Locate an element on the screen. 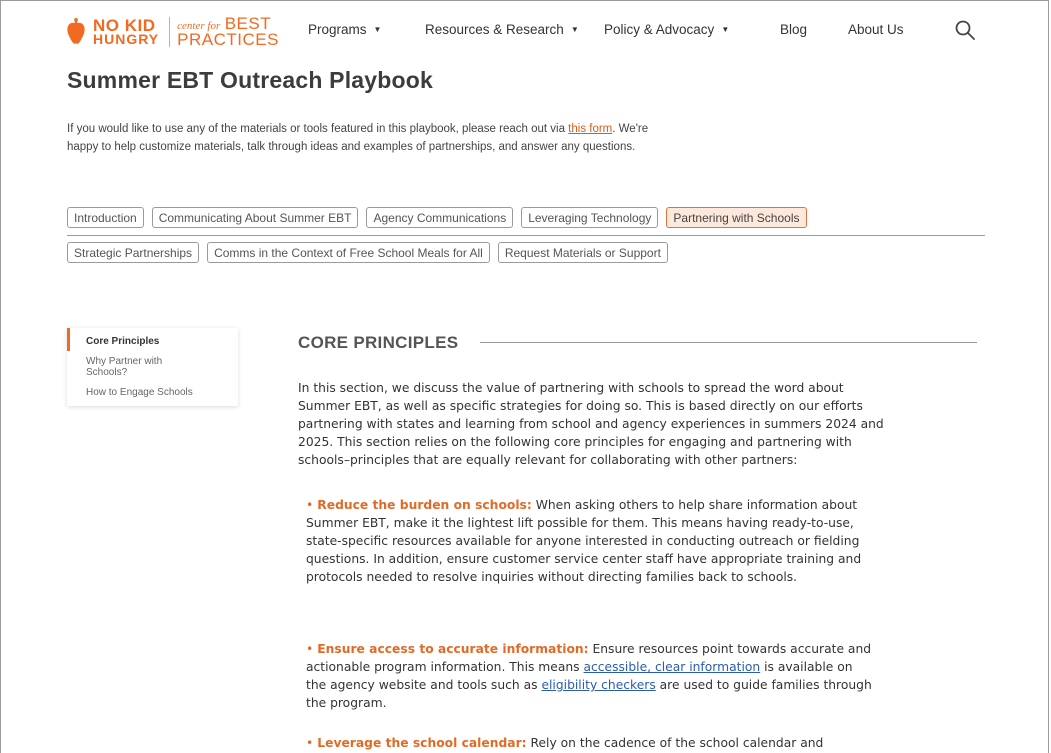 The width and height of the screenshot is (1051, 753). center-for-best-practices-wordmark: center for BEST PRACTICES is located at coordinates (228, 32).